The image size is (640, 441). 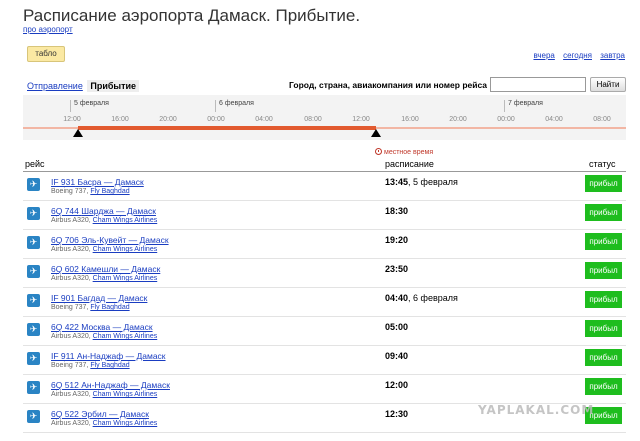 I want to click on flight-code: IF 911, so click(x=63, y=356).